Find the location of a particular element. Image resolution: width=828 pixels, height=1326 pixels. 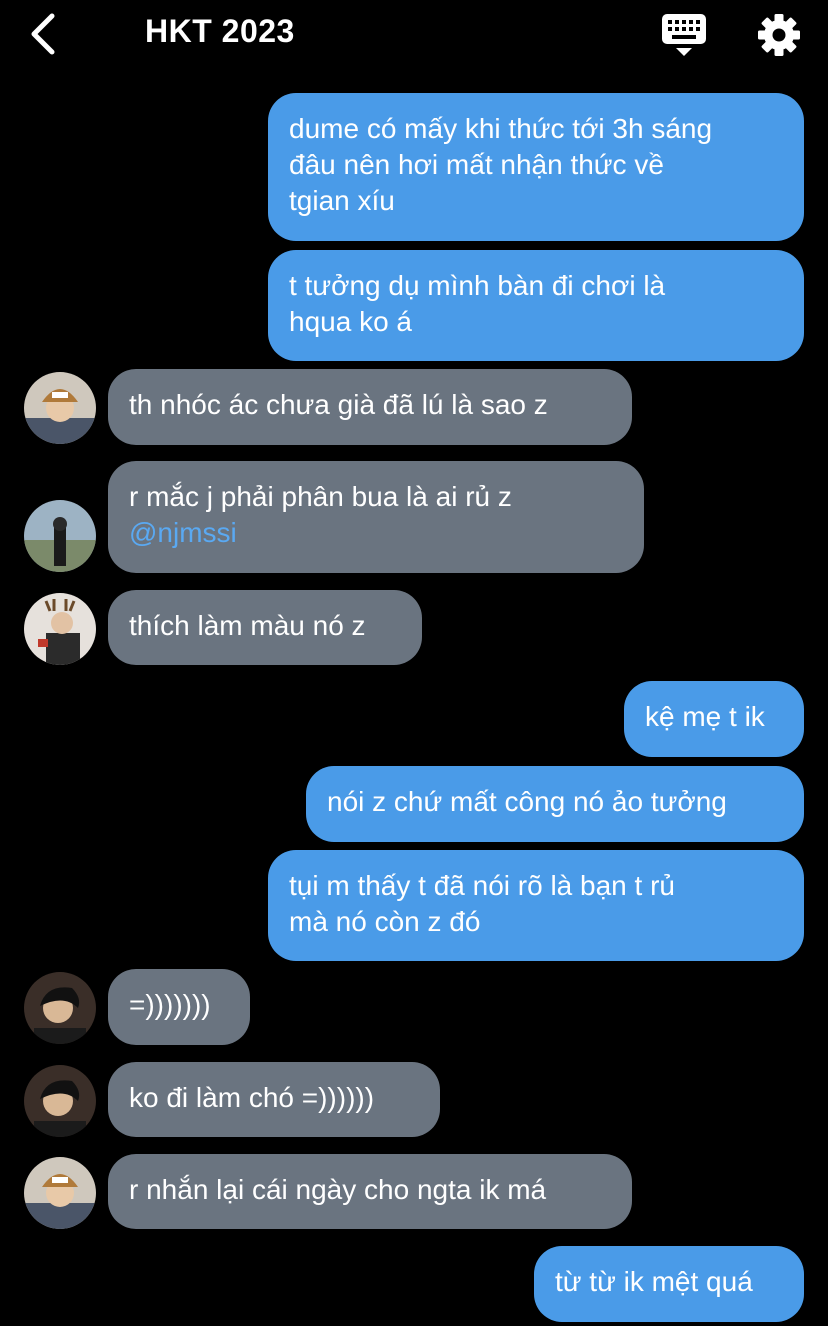

message-bubble-outgoing: từ từ ik mệt quá is located at coordinates (669, 1284).